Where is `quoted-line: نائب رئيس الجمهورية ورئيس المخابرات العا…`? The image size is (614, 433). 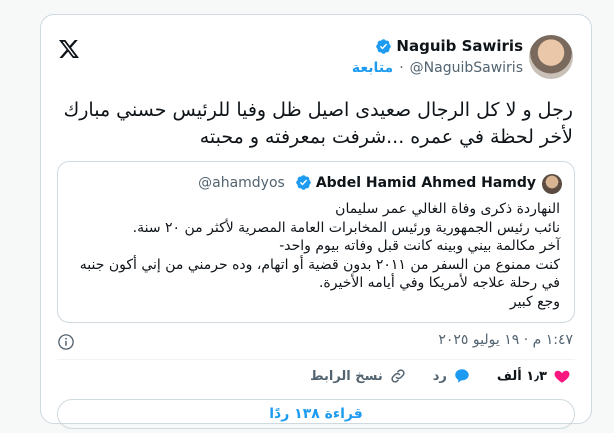
quoted-line: نائب رئيس الجمهورية ورئيس المخابرات العا… is located at coordinates (346, 227).